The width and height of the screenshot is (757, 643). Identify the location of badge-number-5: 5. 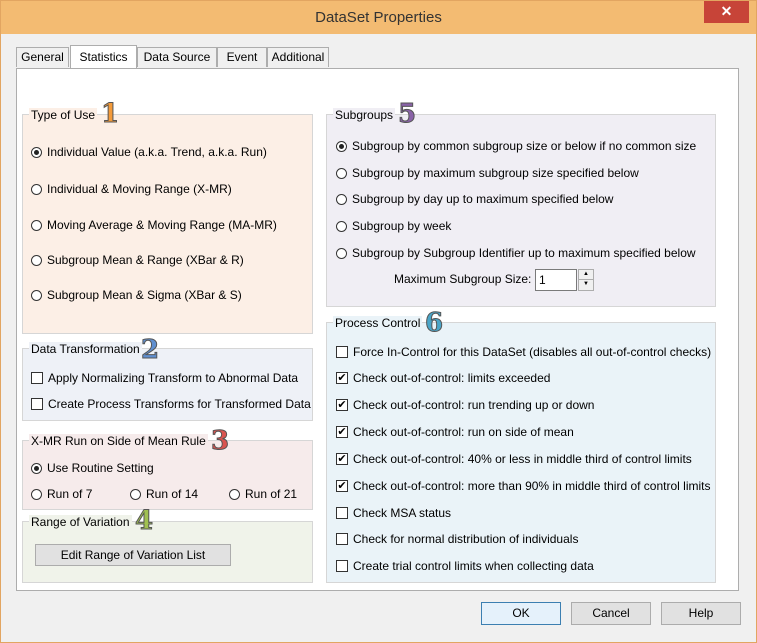
(407, 114).